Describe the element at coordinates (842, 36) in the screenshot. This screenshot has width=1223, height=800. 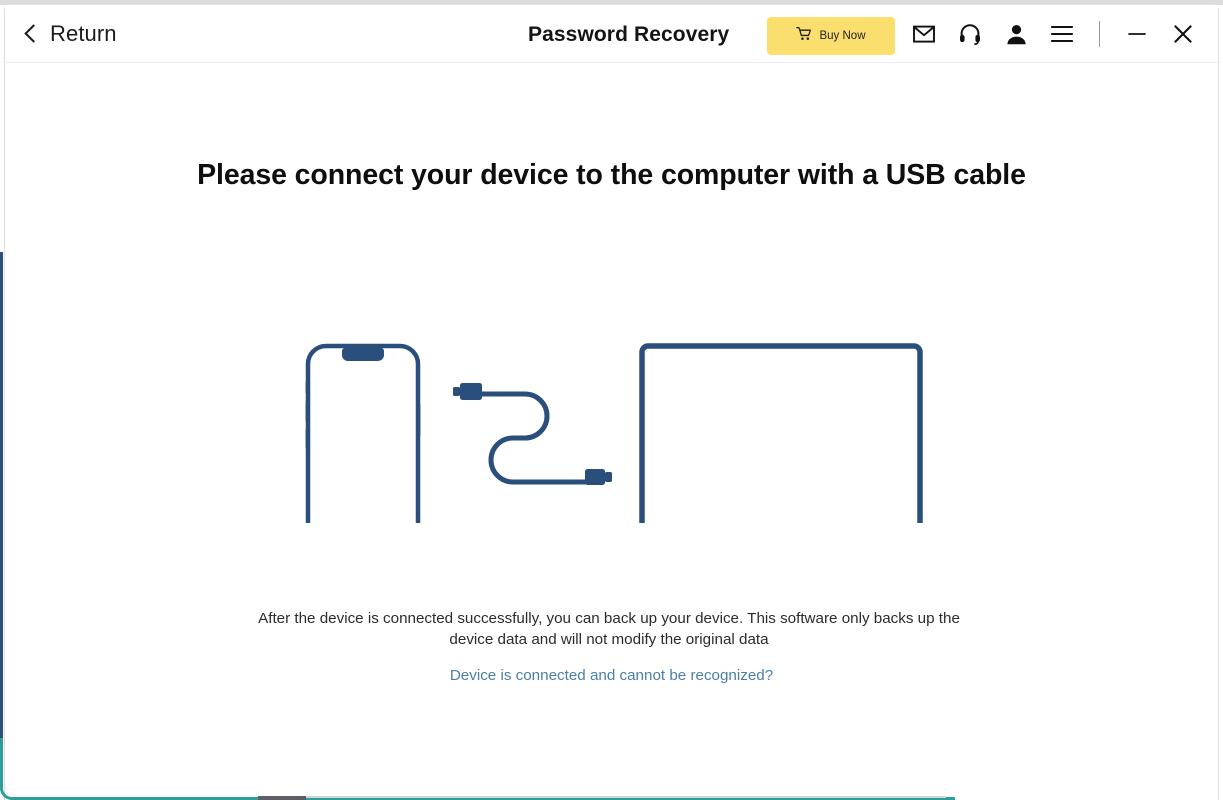
I see `buy-now-label: Buy Now` at that location.